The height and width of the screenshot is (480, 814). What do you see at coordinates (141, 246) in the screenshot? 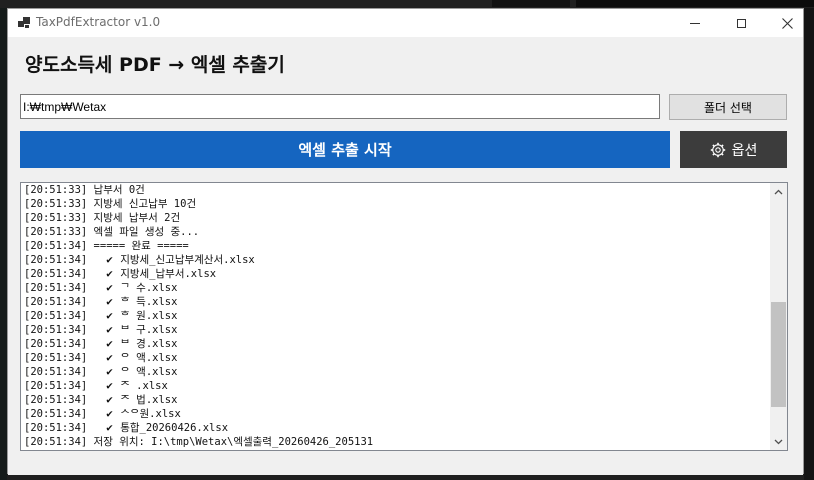
I see `log-message: ===== 완료 =====` at bounding box center [141, 246].